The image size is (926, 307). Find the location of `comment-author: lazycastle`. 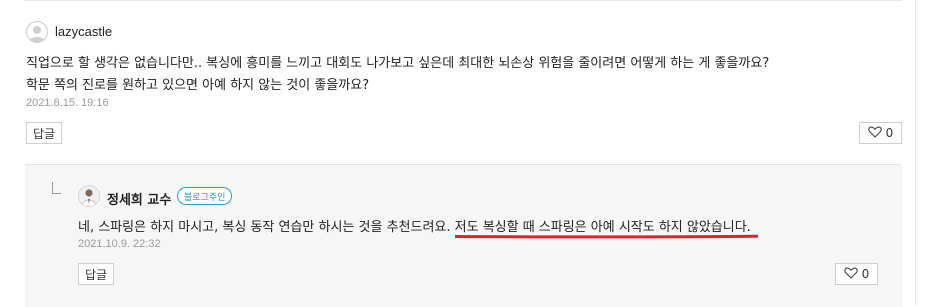

comment-author: lazycastle is located at coordinates (83, 31).